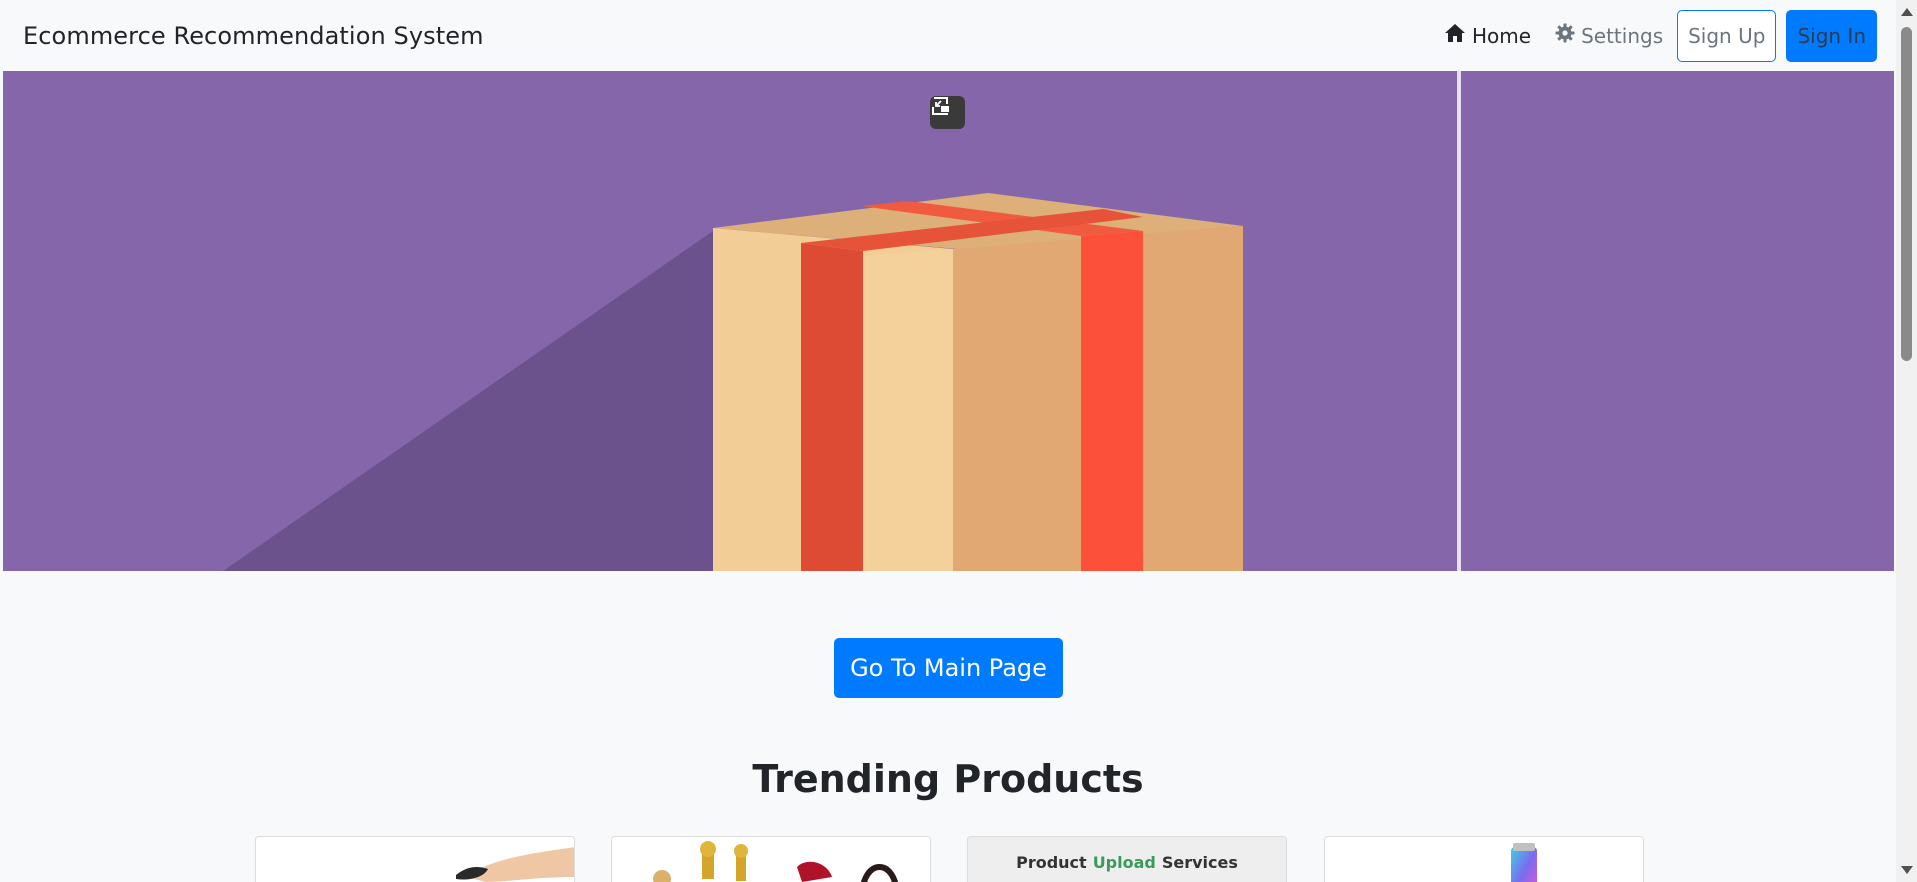 The height and width of the screenshot is (882, 1917). I want to click on scroll-down-arrow-icon, so click(1907, 870).